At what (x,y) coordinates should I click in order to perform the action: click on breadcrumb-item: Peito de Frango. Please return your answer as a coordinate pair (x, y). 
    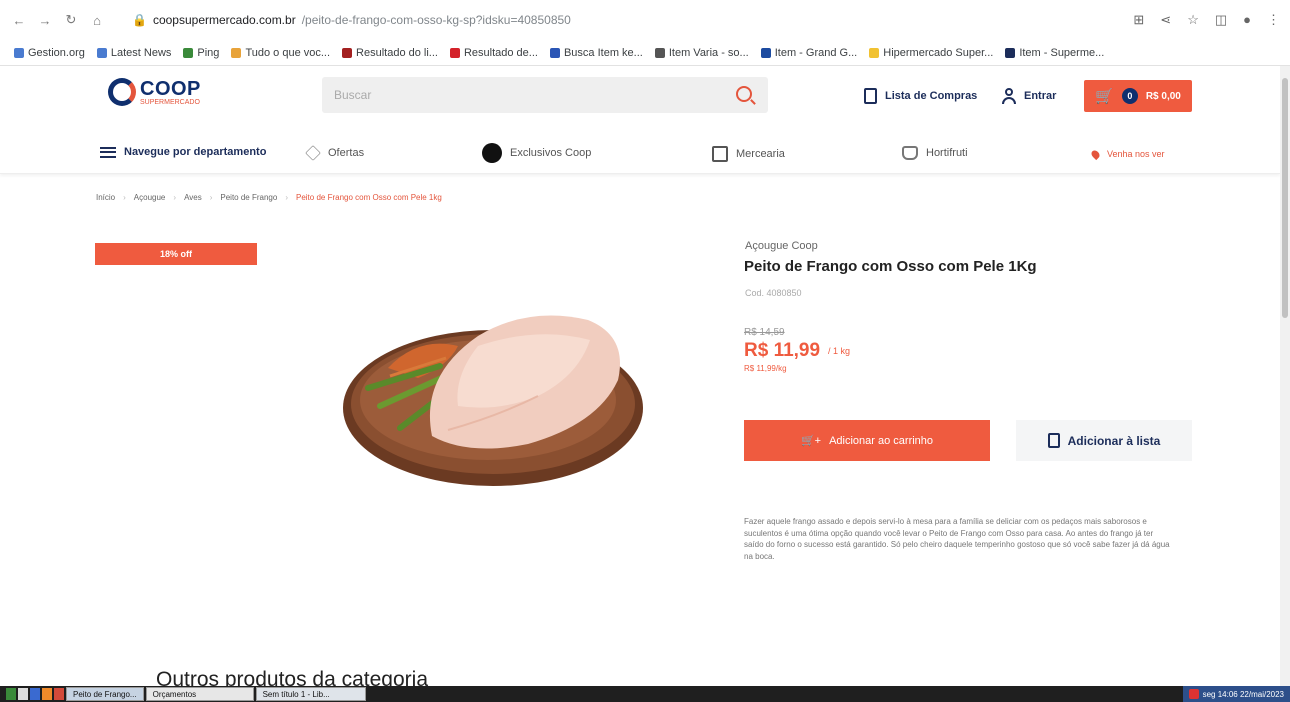
    Looking at the image, I should click on (248, 197).